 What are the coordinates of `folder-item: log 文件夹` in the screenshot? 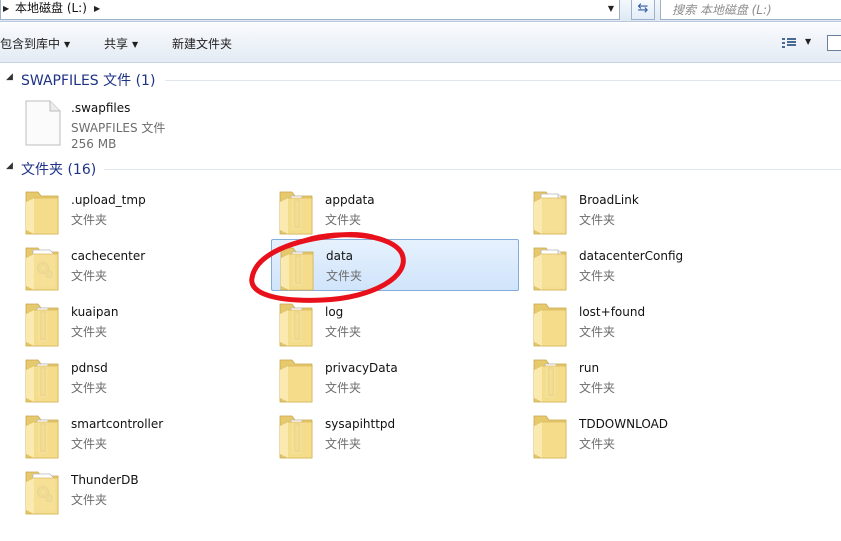 It's located at (395, 322).